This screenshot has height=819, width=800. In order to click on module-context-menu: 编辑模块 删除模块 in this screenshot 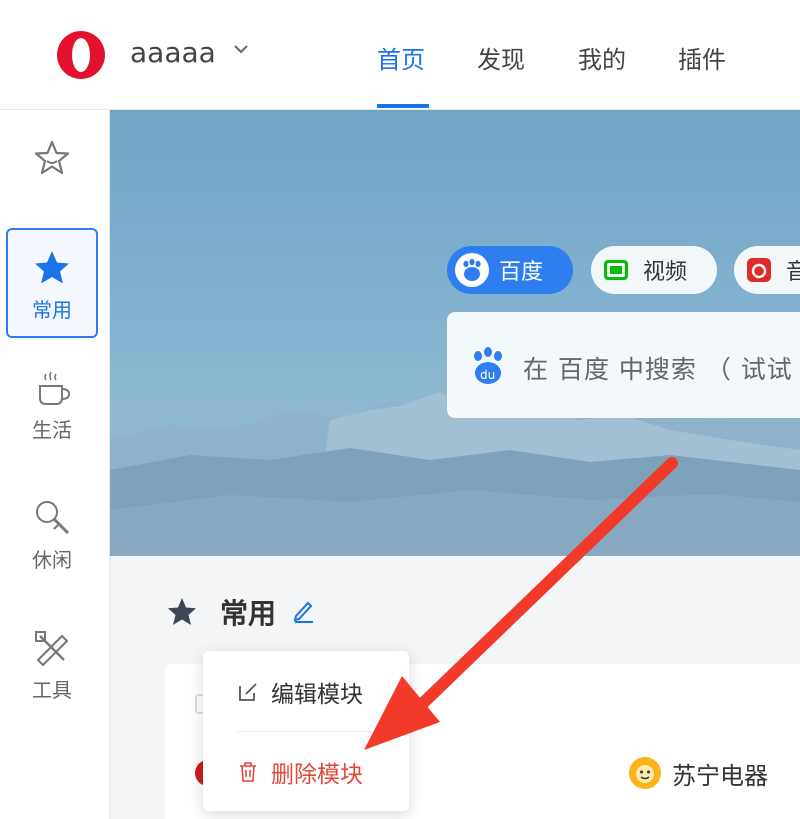, I will do `click(306, 731)`.